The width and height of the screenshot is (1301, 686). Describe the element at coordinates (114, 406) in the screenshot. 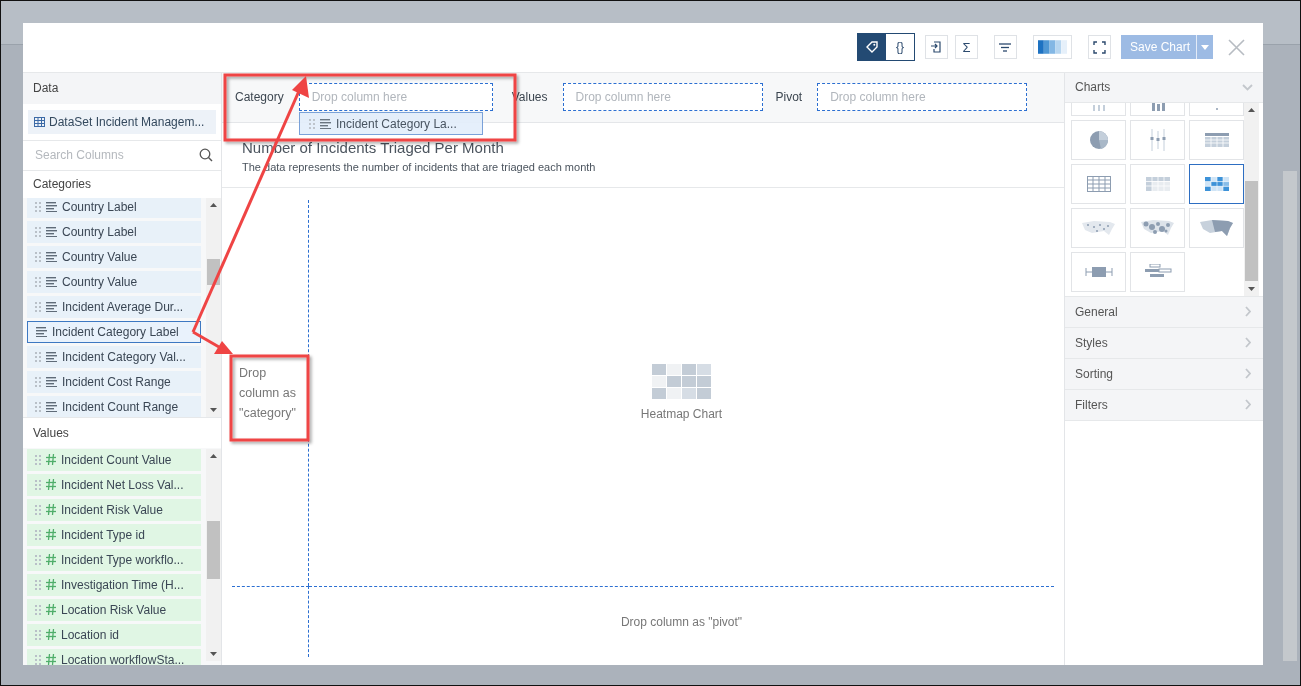

I see `column-item: Incident Count Range` at that location.